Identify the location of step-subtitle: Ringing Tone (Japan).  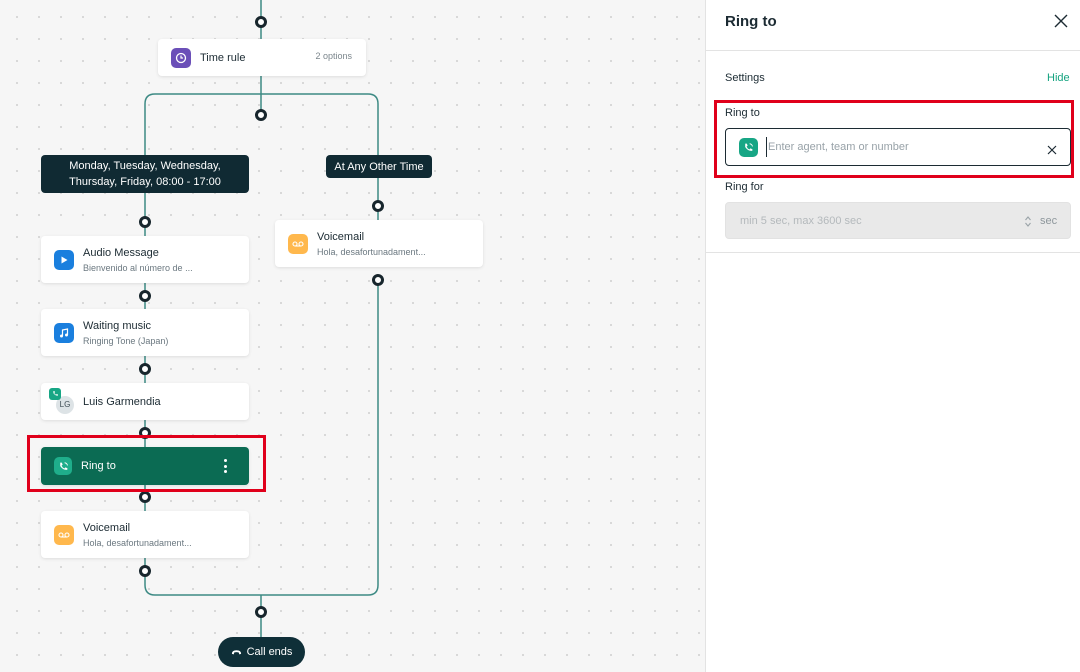
(126, 340).